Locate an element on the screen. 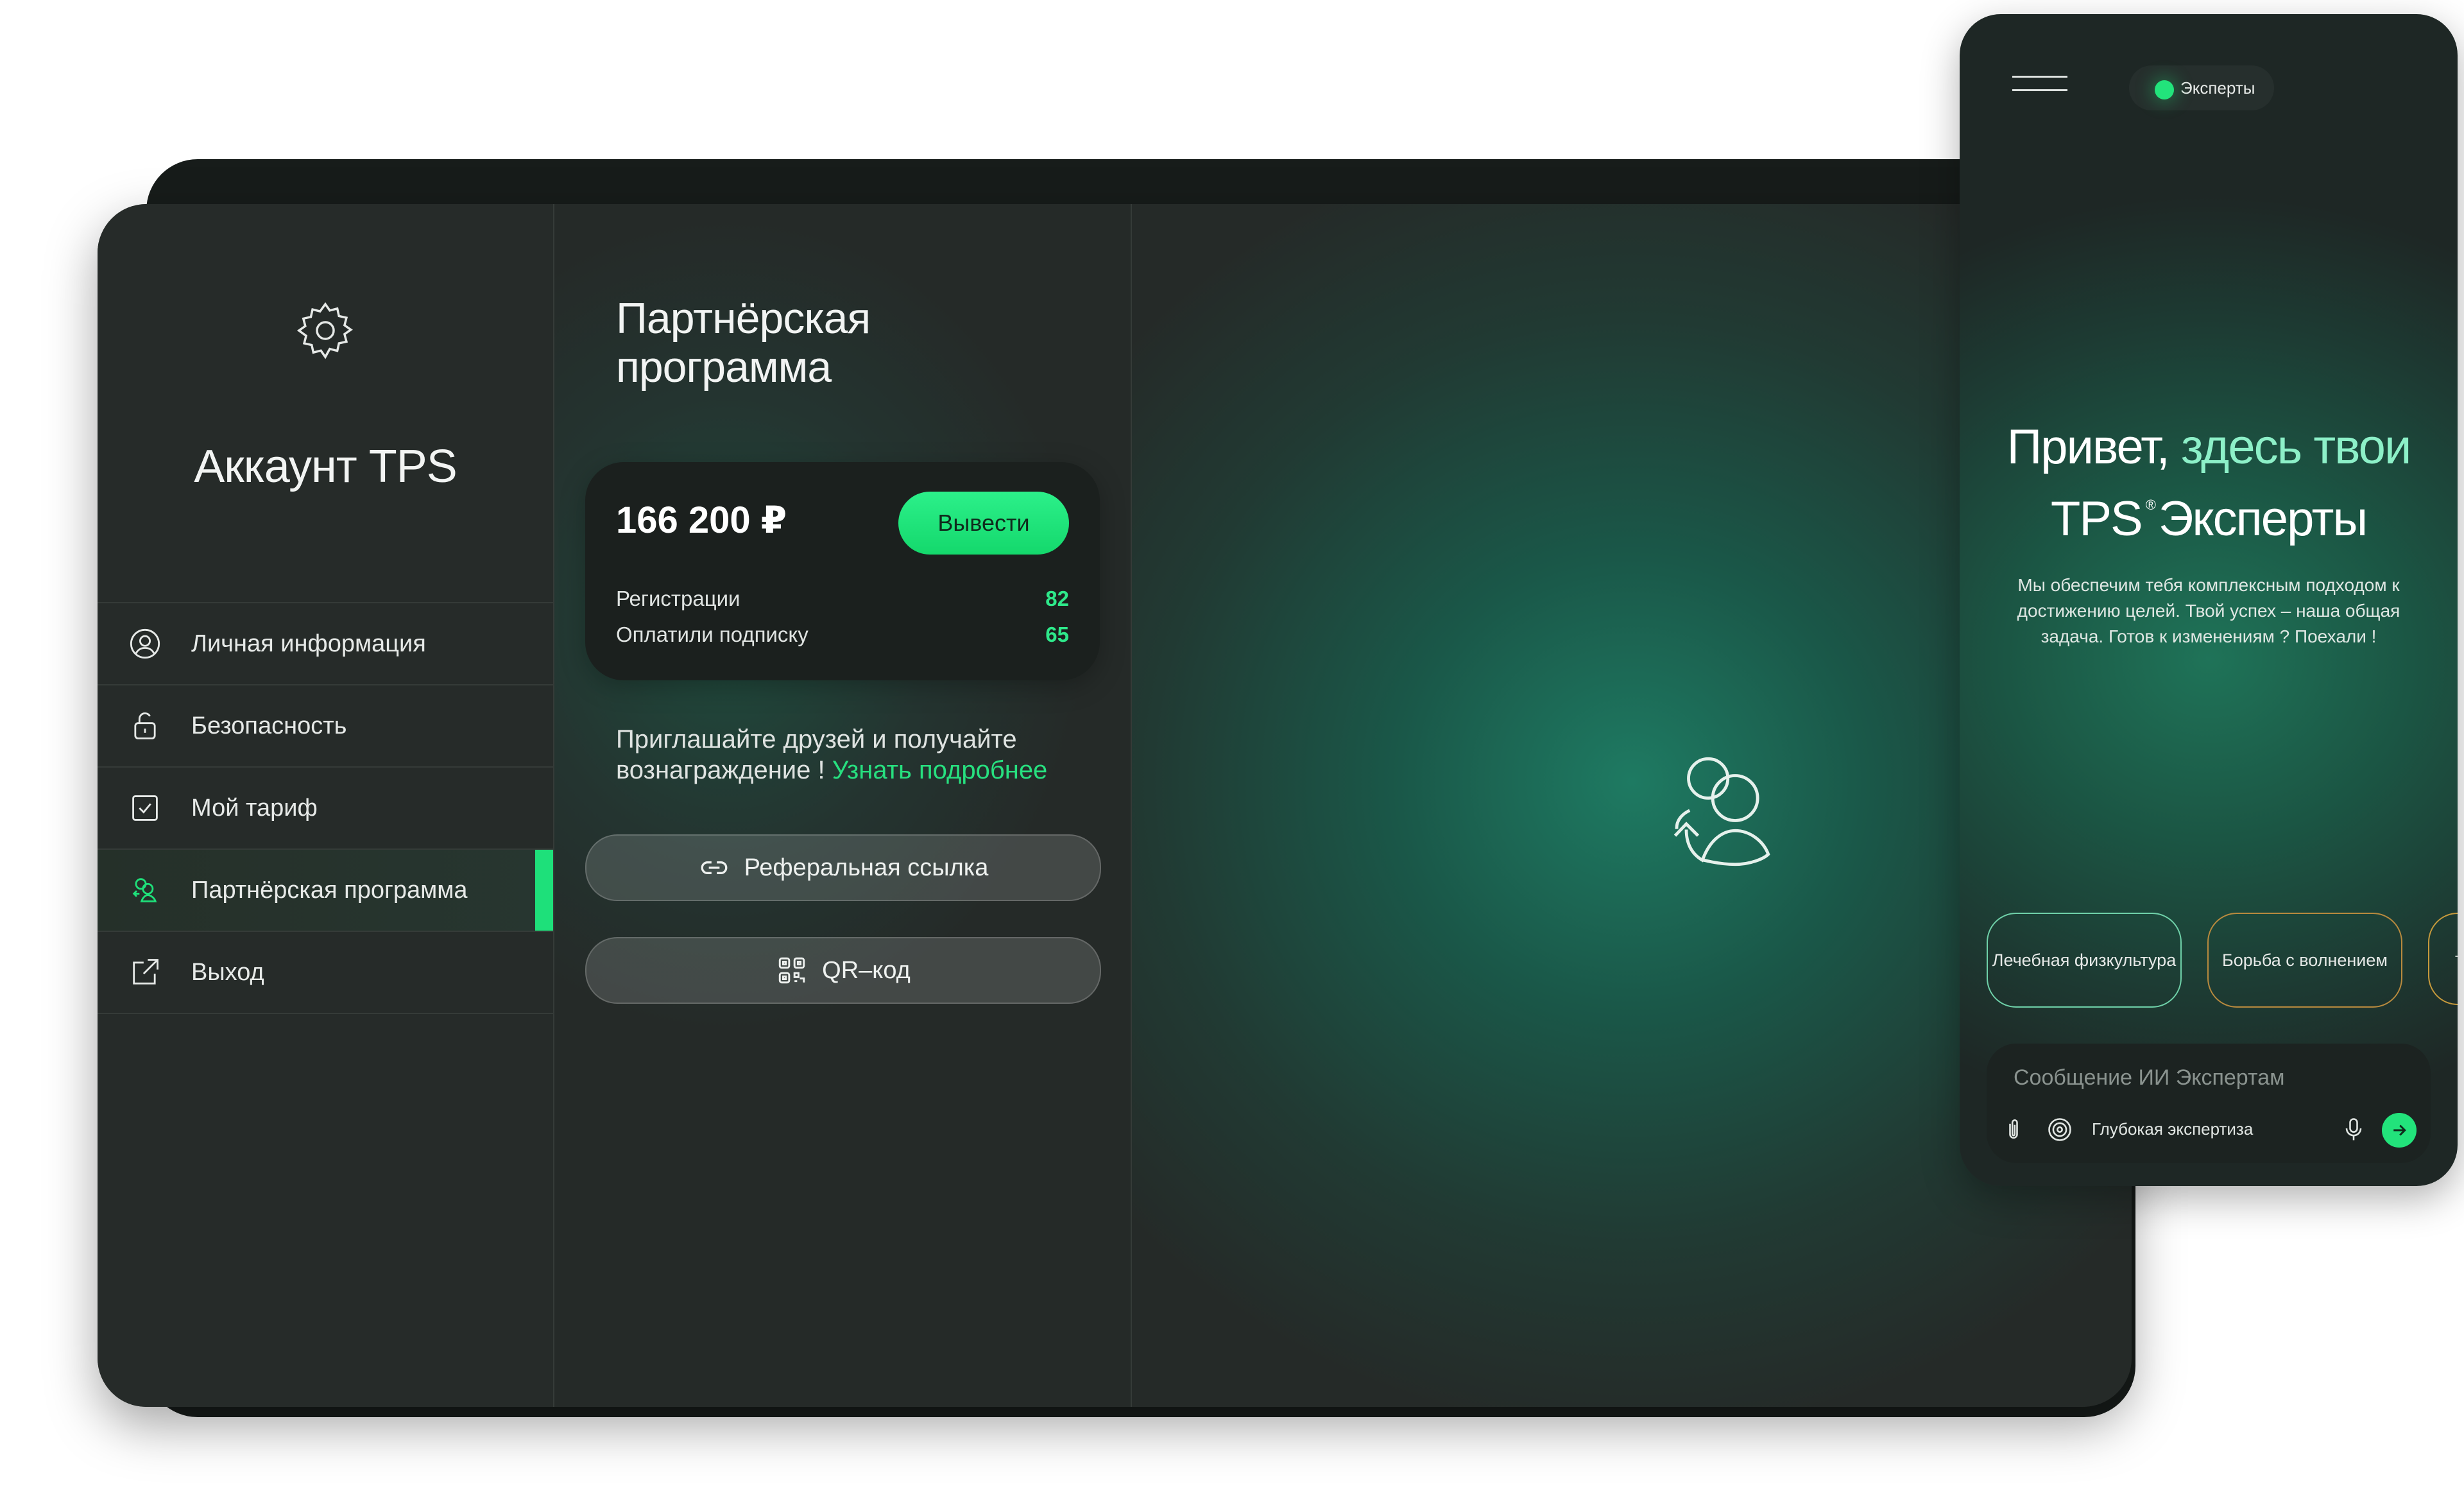 This screenshot has width=2464, height=1498. sidebar-item-personal-info: Личная информация is located at coordinates (326, 643).